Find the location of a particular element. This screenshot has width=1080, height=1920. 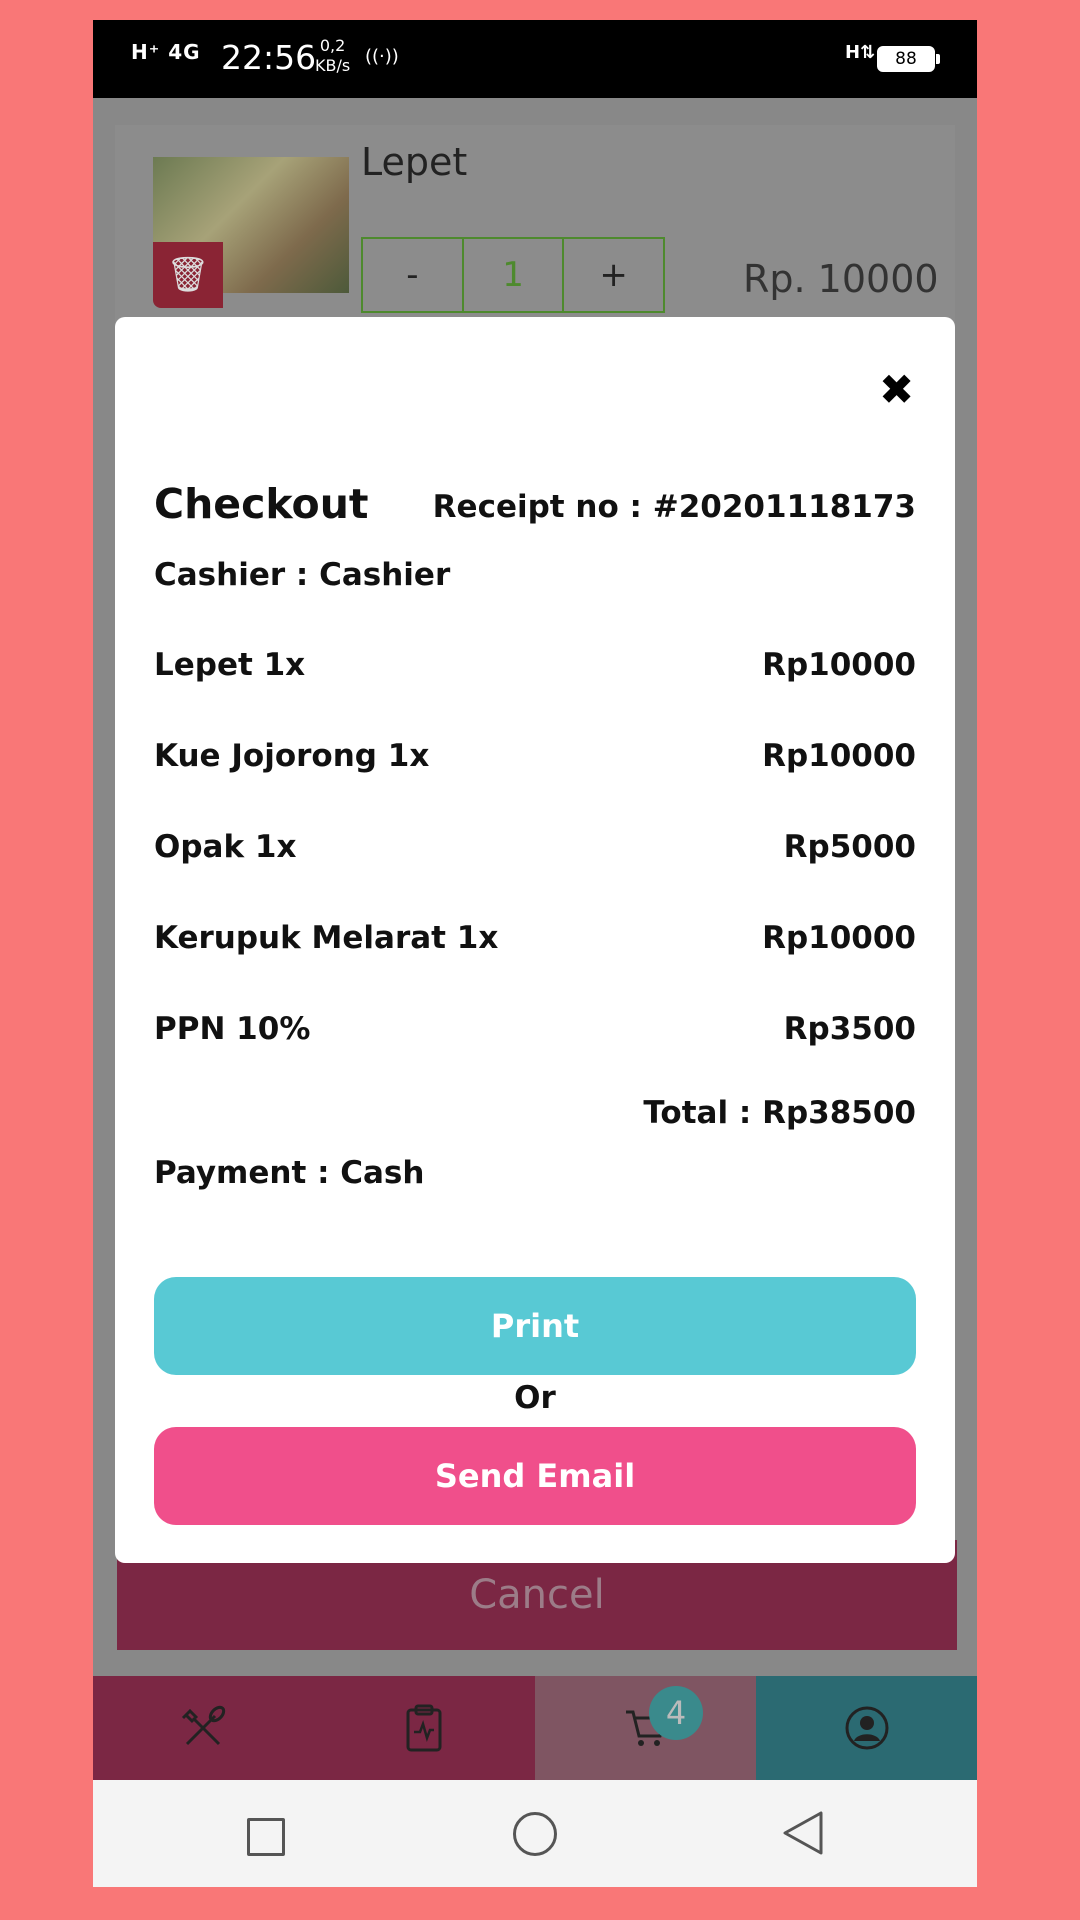

delete-item-button: 🗑 is located at coordinates (188, 275).